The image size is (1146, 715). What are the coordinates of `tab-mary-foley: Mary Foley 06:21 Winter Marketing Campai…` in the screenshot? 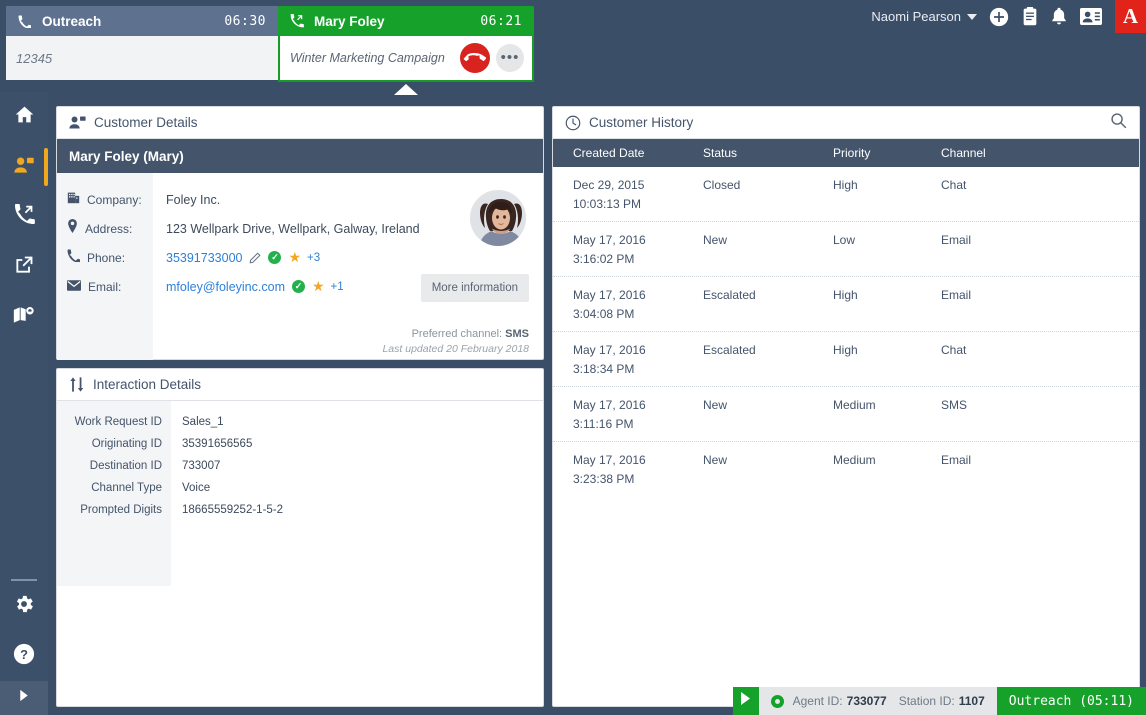 It's located at (406, 44).